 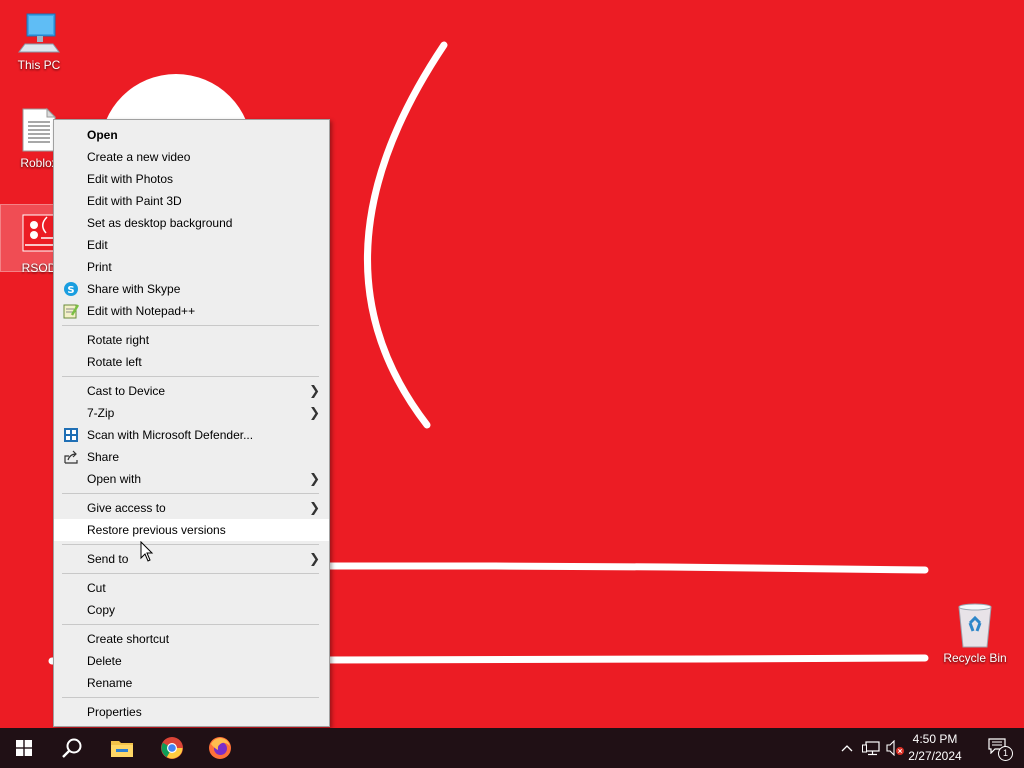 What do you see at coordinates (114, 479) in the screenshot?
I see `menu-item-label: Open with` at bounding box center [114, 479].